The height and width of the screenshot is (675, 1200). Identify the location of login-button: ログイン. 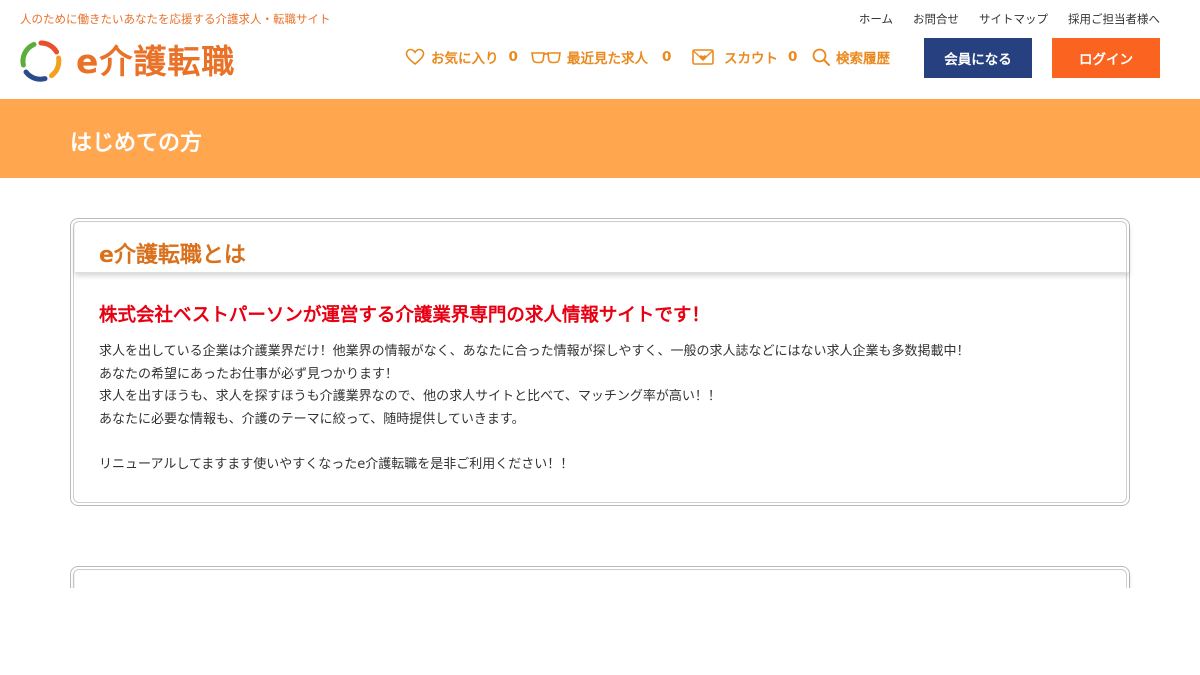
(1106, 58).